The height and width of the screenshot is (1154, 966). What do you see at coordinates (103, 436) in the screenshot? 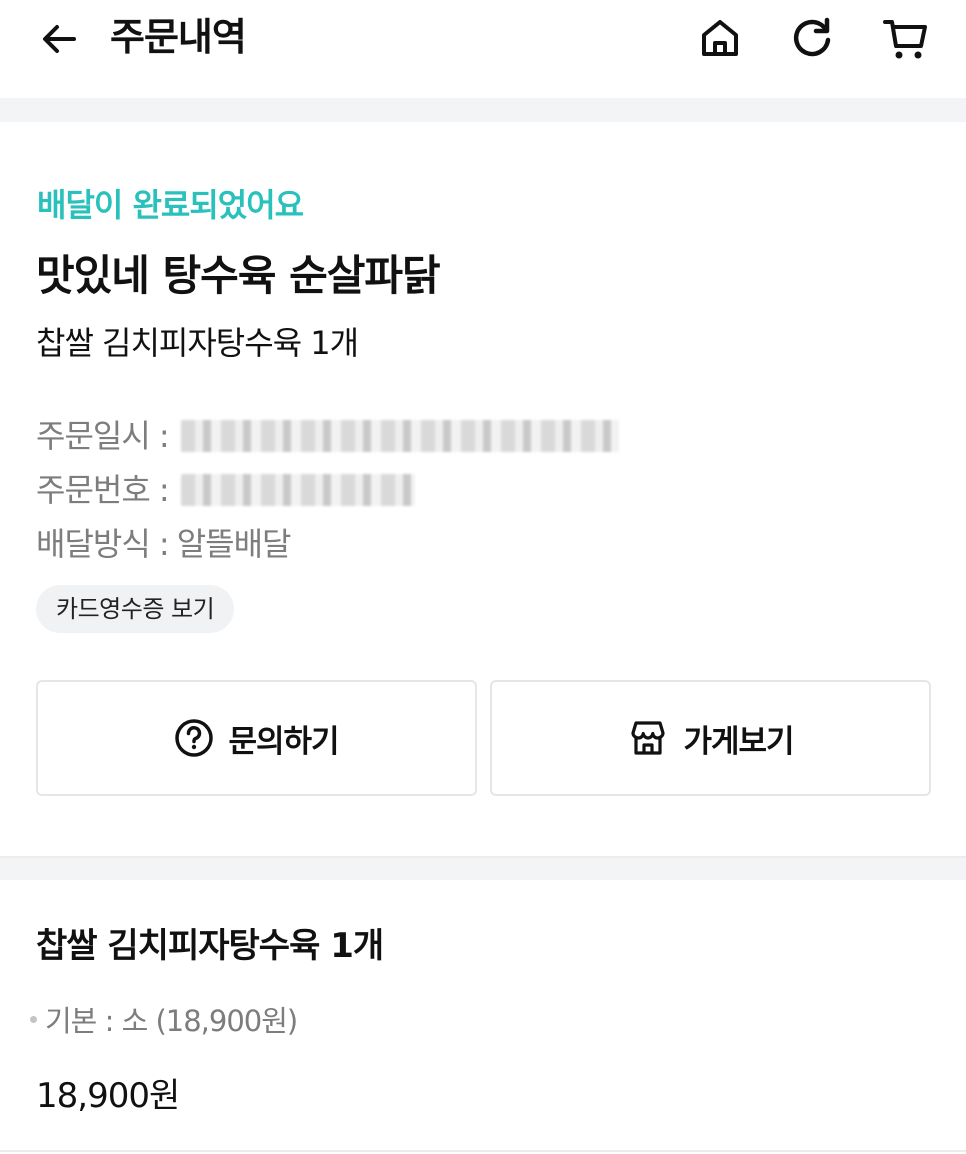
I see `order-date-label: 주문일시 :` at bounding box center [103, 436].